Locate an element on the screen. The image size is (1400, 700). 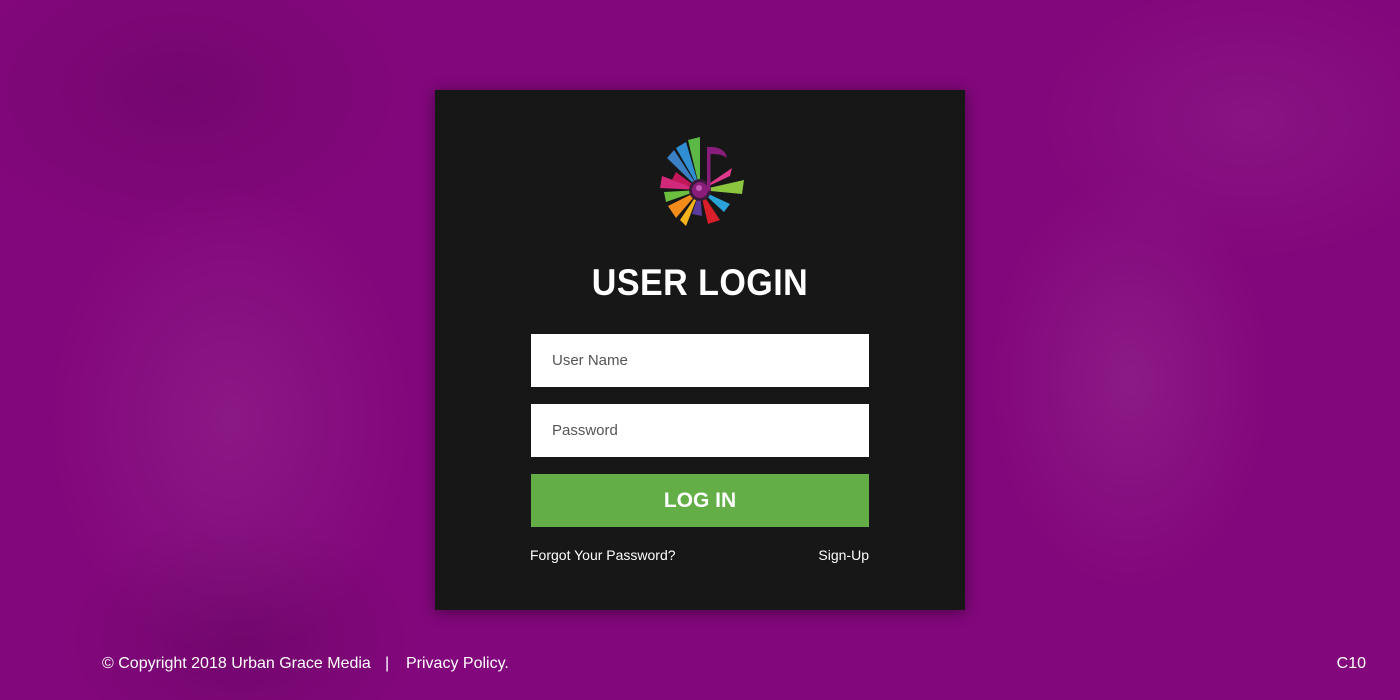
copyright-text: © Copyright 2018 Urban Grace Media is located at coordinates (236, 663).